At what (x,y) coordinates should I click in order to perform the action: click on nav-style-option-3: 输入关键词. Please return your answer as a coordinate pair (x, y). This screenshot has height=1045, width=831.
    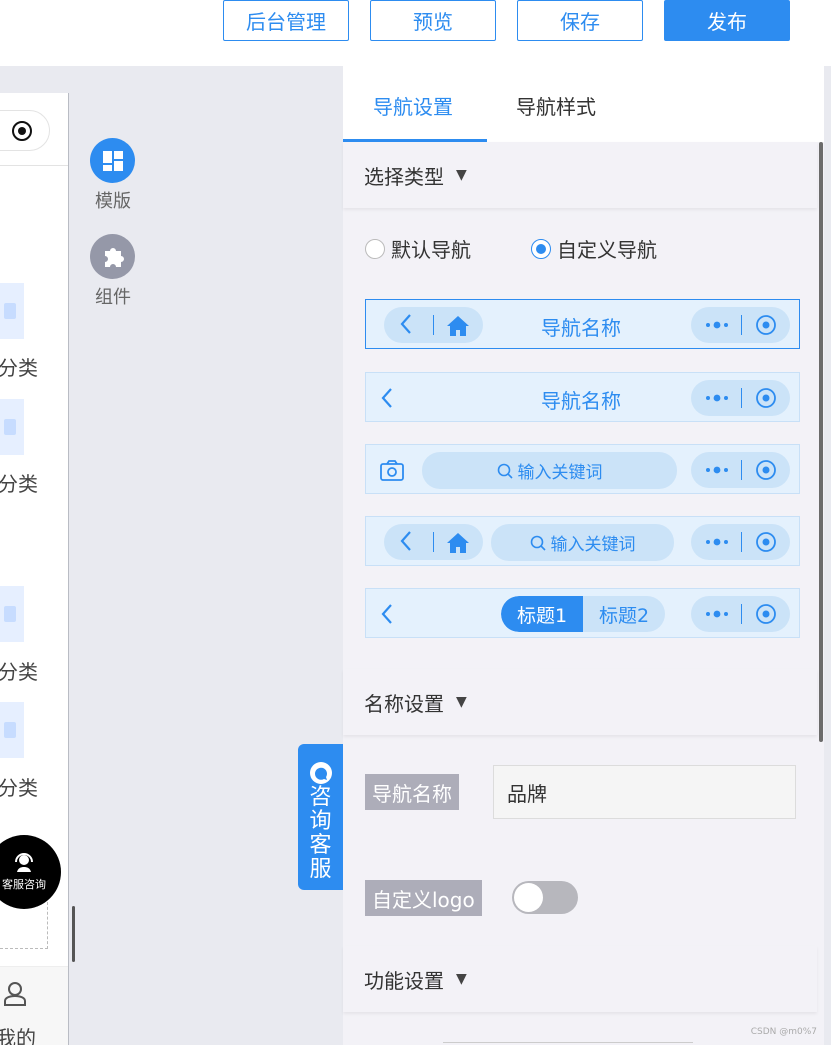
    Looking at the image, I should click on (582, 469).